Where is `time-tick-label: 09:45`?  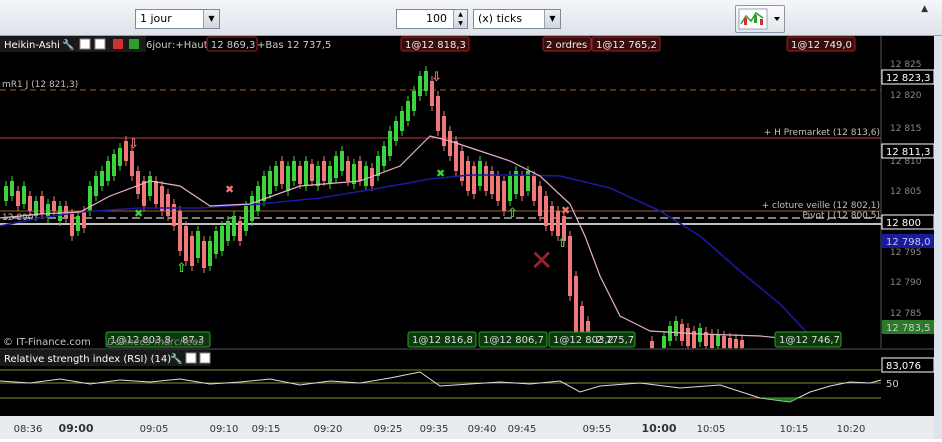 time-tick-label: 09:45 is located at coordinates (522, 429).